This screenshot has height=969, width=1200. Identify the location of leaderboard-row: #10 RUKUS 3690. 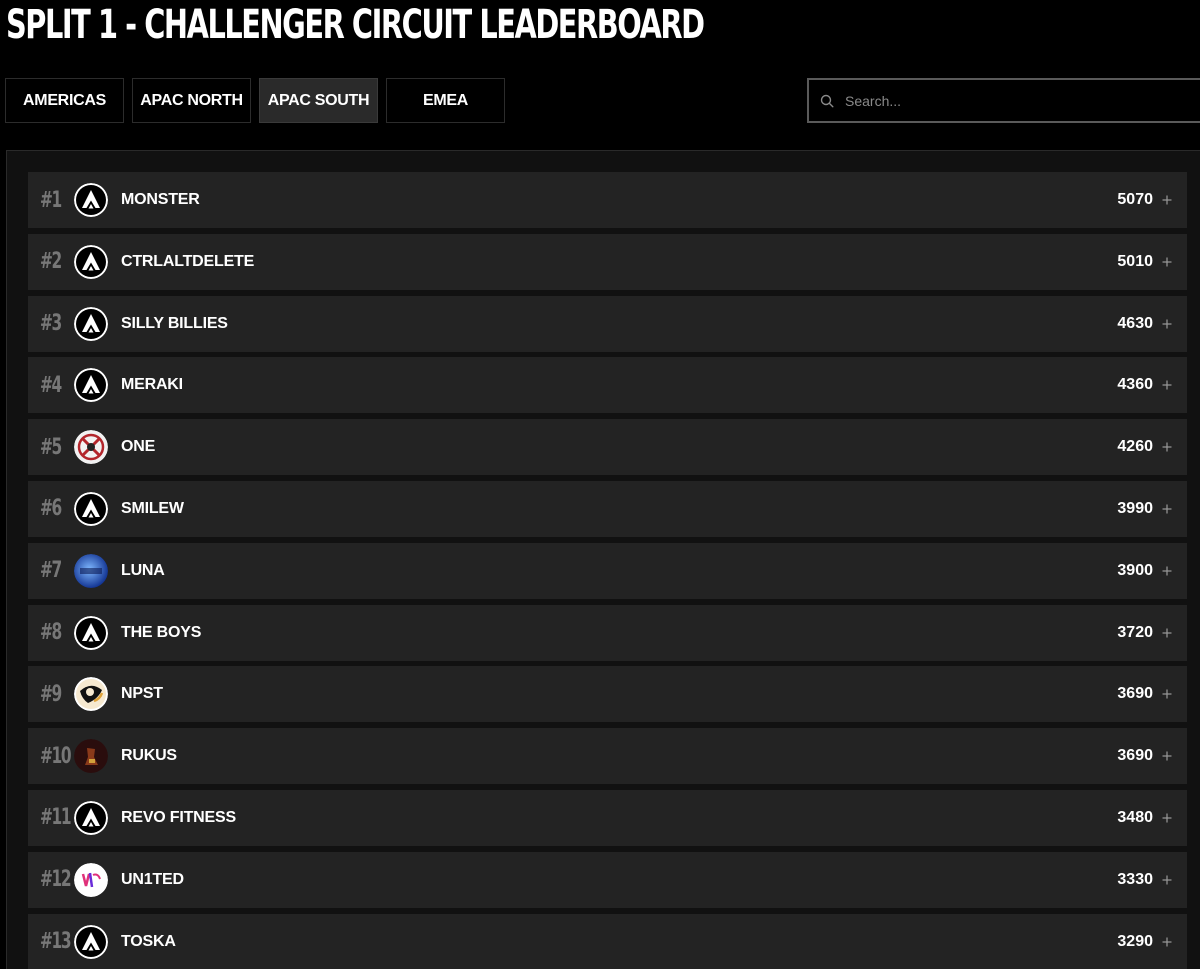
(607, 756).